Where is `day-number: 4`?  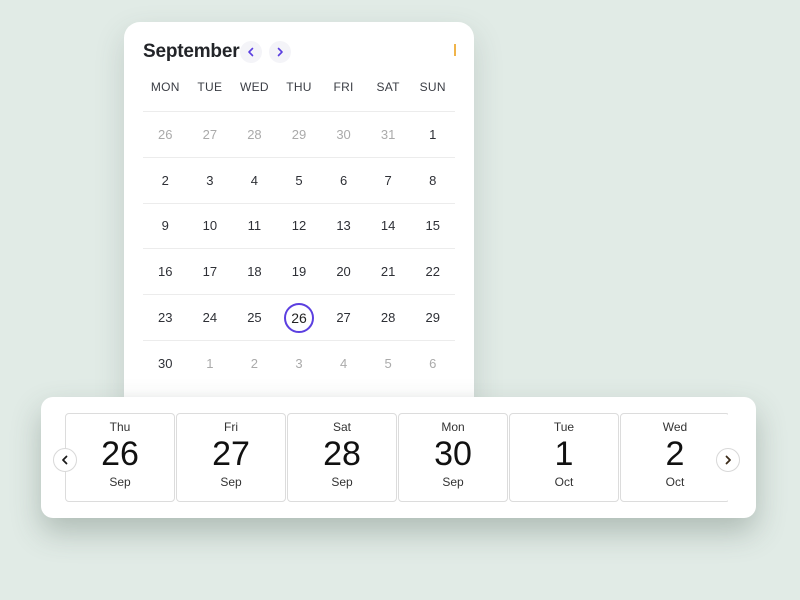 day-number: 4 is located at coordinates (343, 363).